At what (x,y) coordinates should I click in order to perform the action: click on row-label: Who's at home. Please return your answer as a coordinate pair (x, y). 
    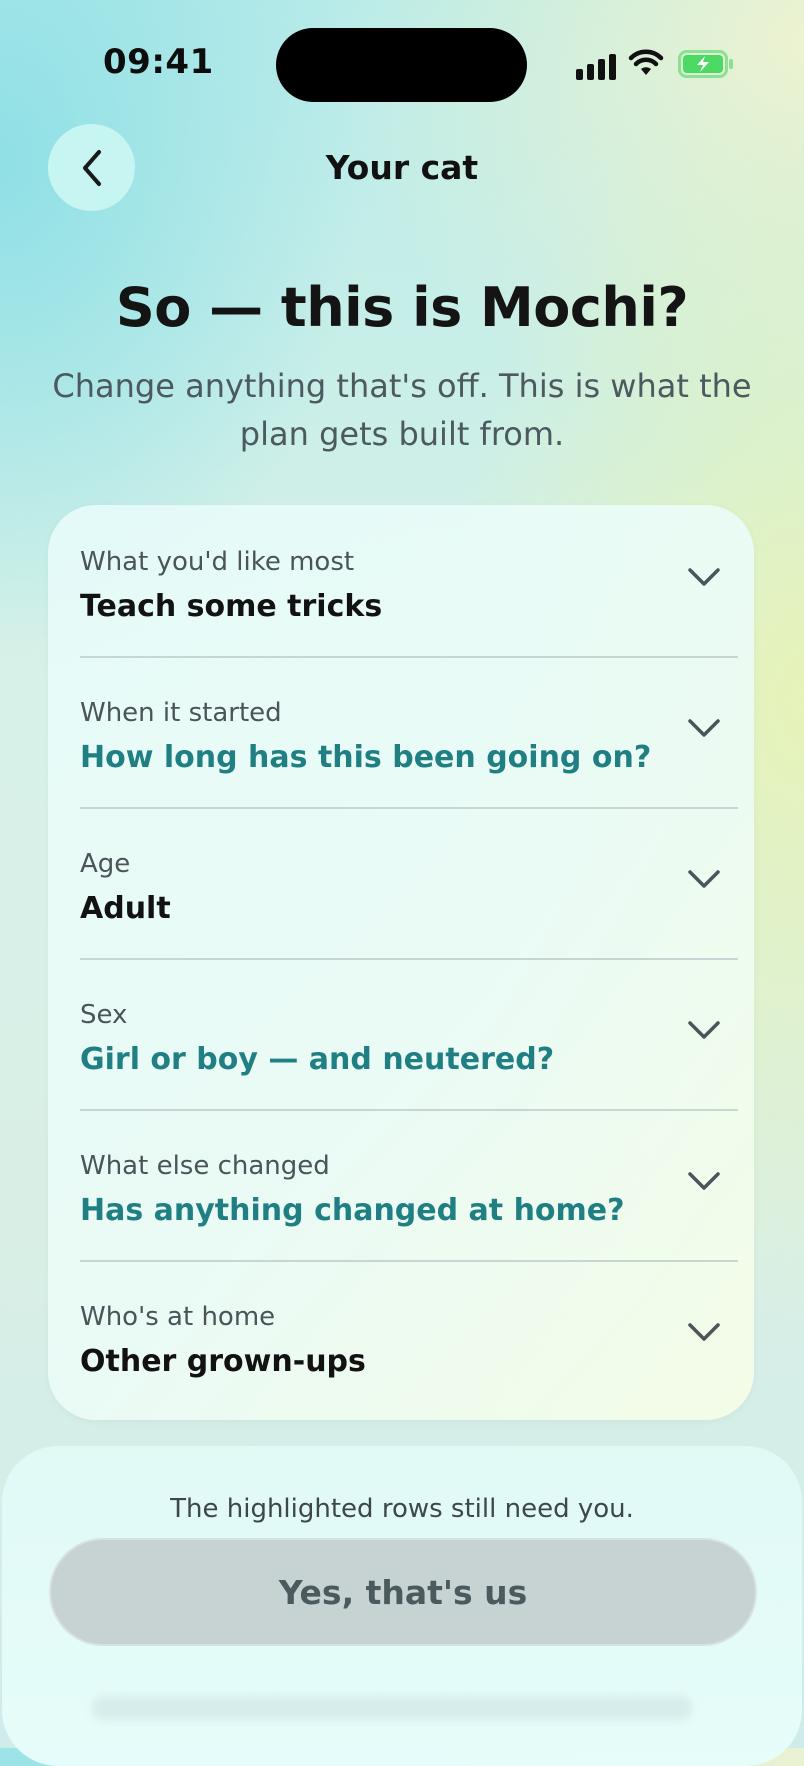
    Looking at the image, I should click on (178, 1317).